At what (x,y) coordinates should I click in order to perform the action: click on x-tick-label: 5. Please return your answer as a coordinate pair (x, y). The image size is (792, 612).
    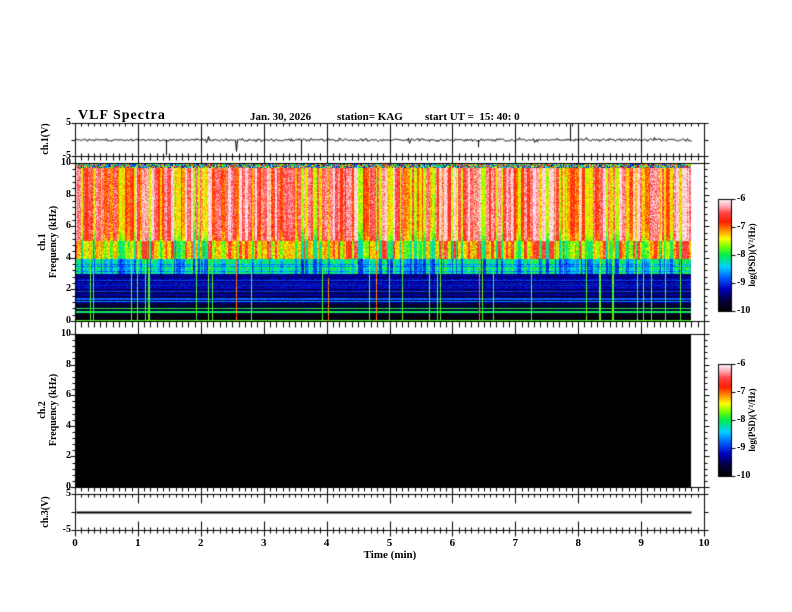
    Looking at the image, I should click on (389, 543).